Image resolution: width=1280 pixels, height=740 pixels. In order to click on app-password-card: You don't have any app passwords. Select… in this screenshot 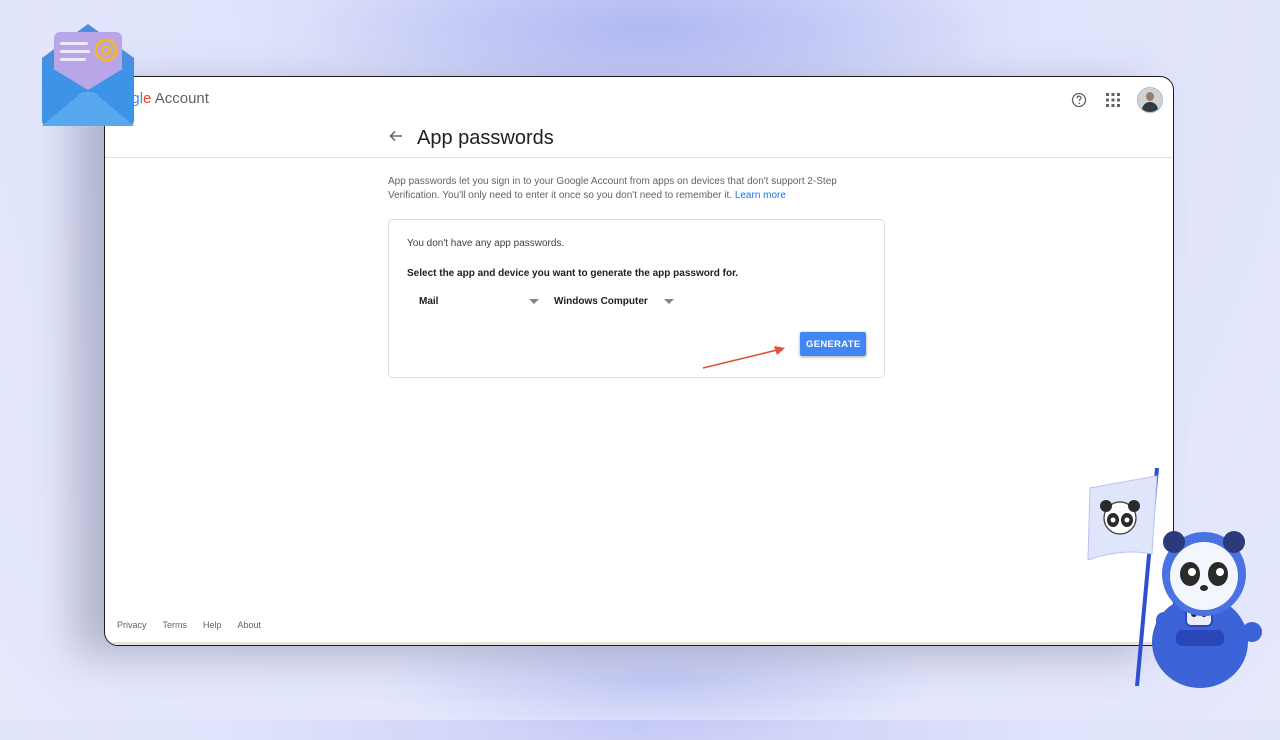, I will do `click(636, 298)`.